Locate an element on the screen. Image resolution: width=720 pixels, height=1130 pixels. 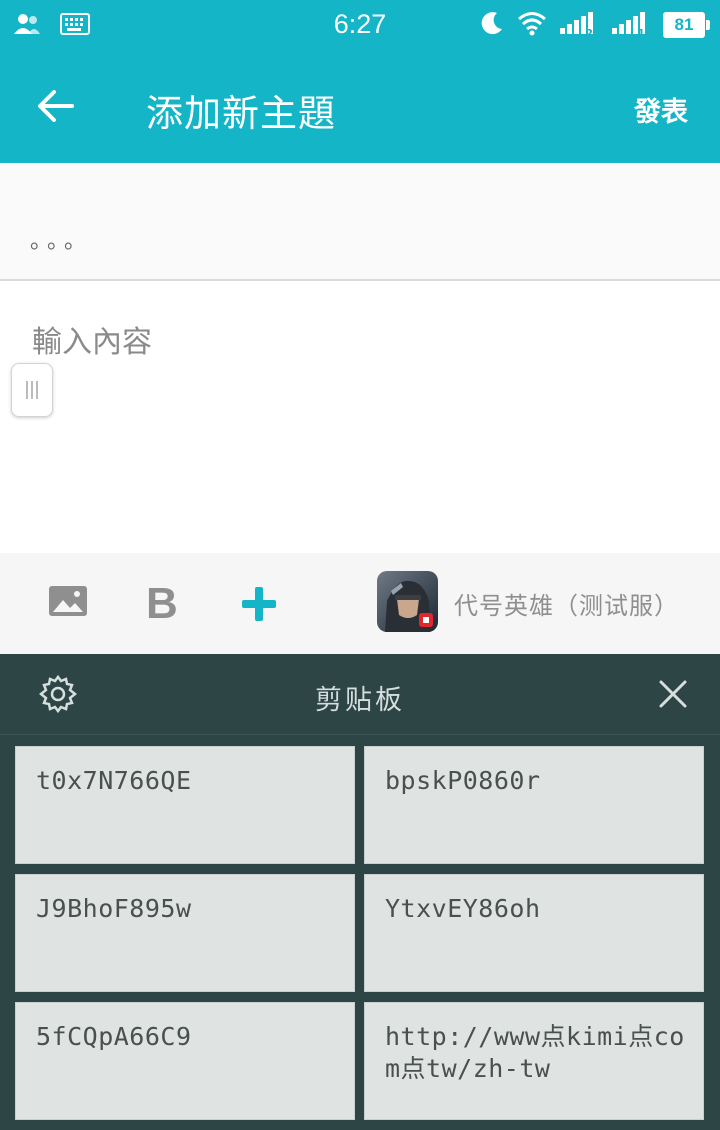
insert-image-icon is located at coordinates (68, 603).